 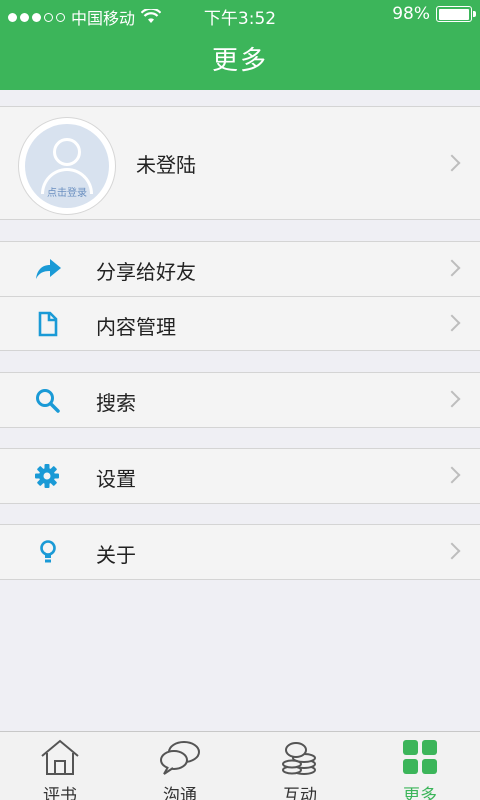 I want to click on page-title: 更多, so click(x=239, y=61).